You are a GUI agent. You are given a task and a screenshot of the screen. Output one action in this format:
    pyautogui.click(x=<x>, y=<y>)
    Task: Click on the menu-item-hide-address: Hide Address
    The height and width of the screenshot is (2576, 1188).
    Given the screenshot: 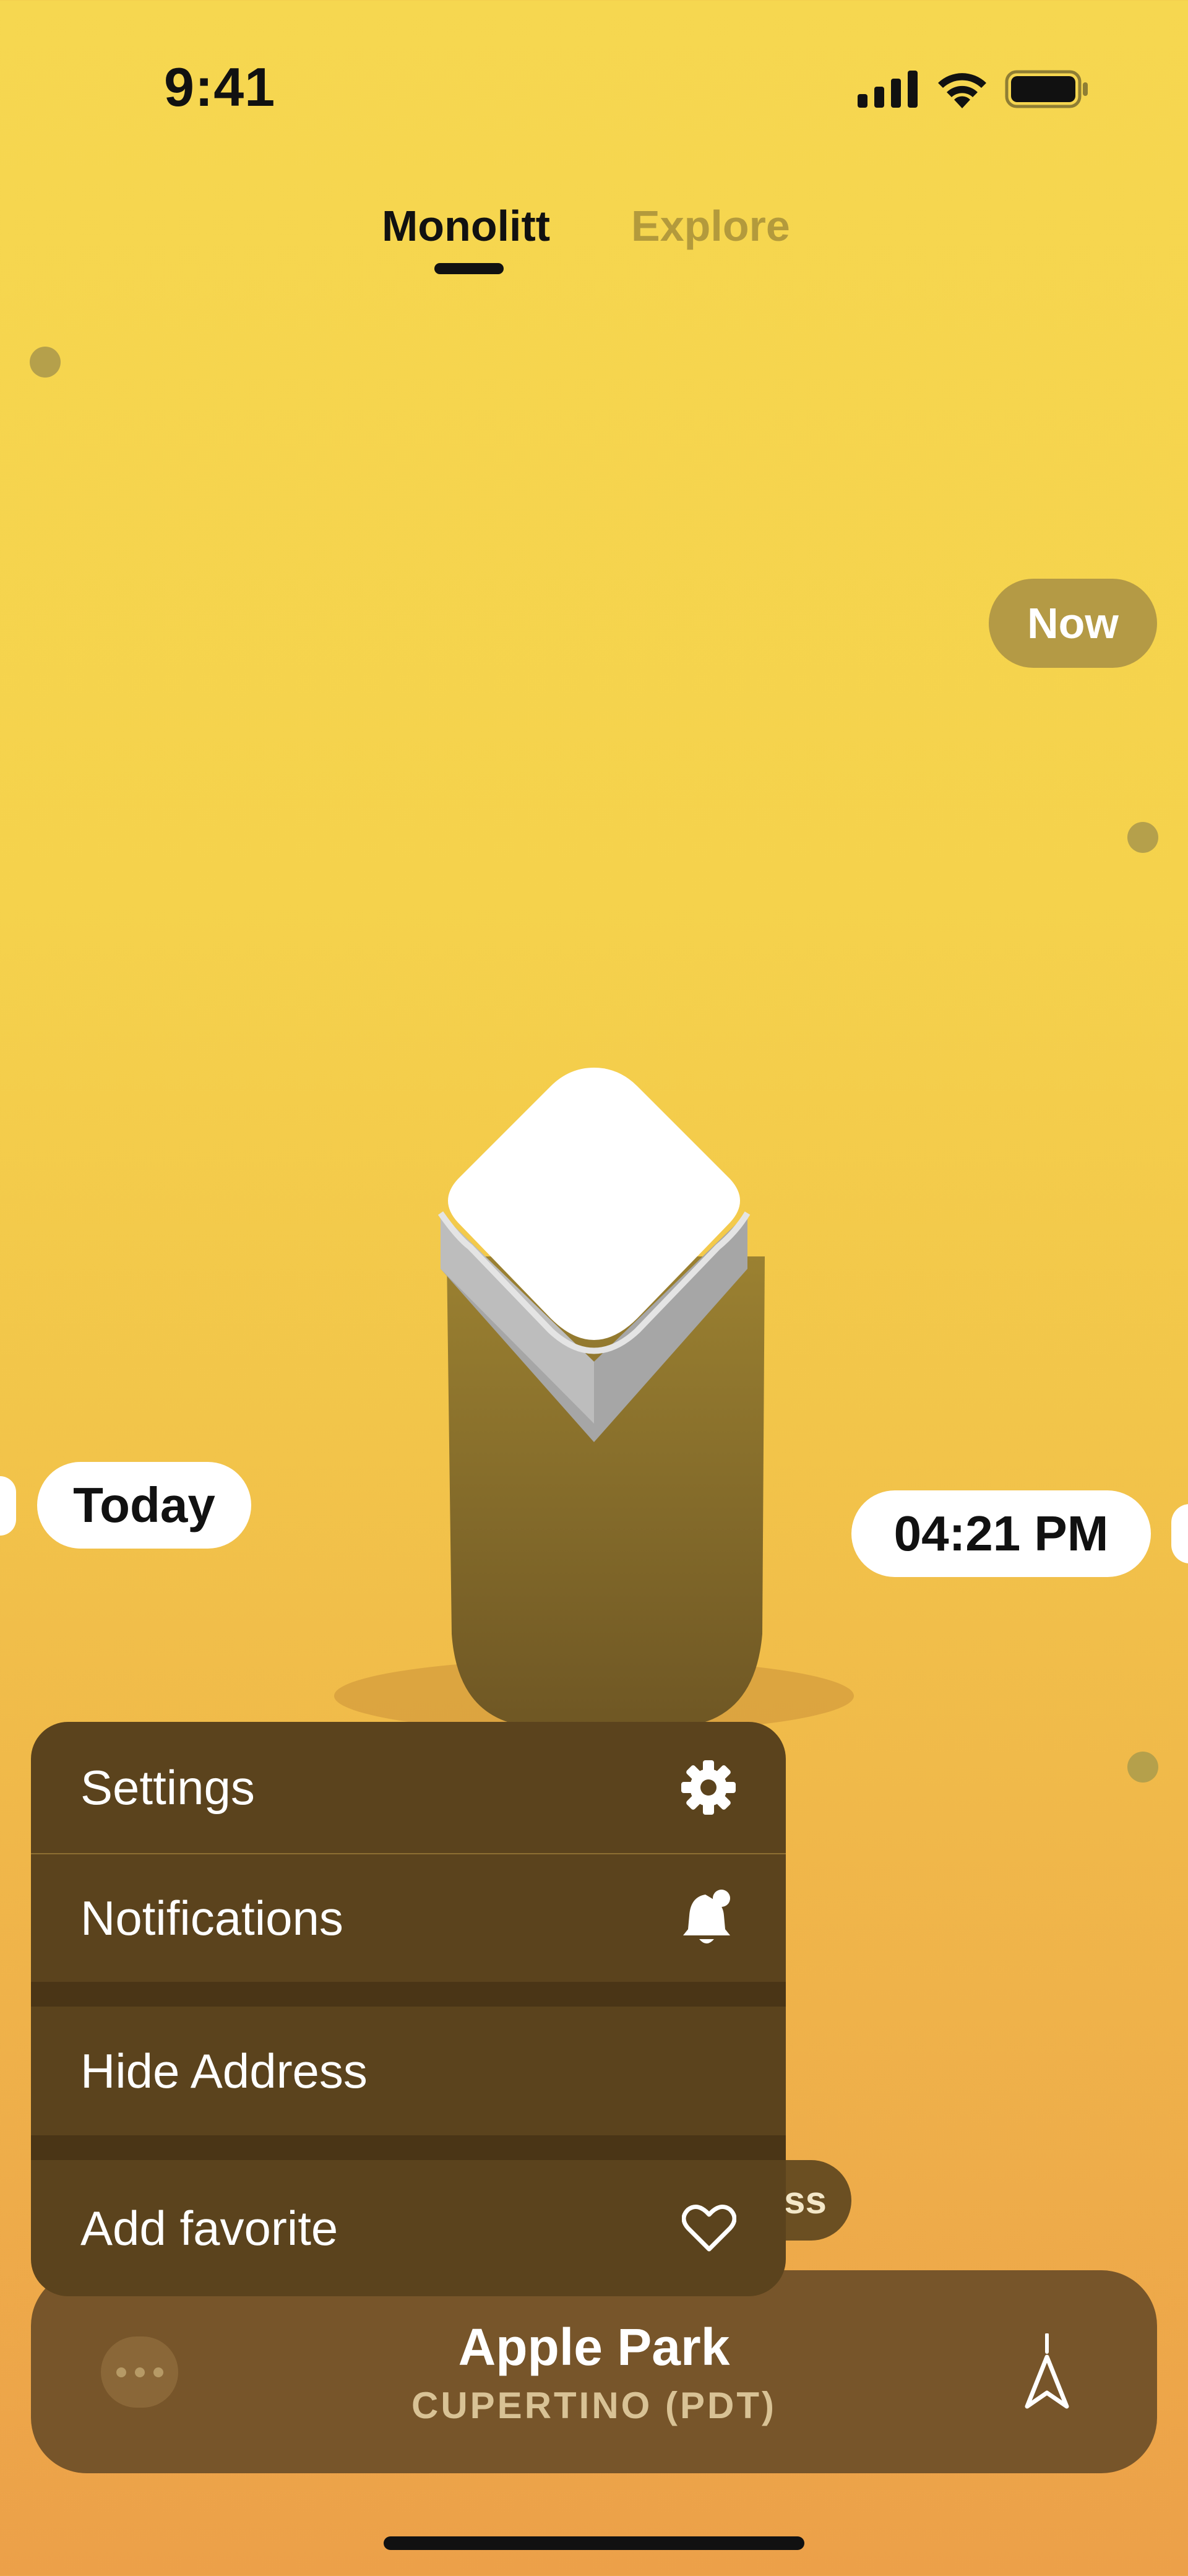 What is the action you would take?
    pyautogui.click(x=408, y=2071)
    